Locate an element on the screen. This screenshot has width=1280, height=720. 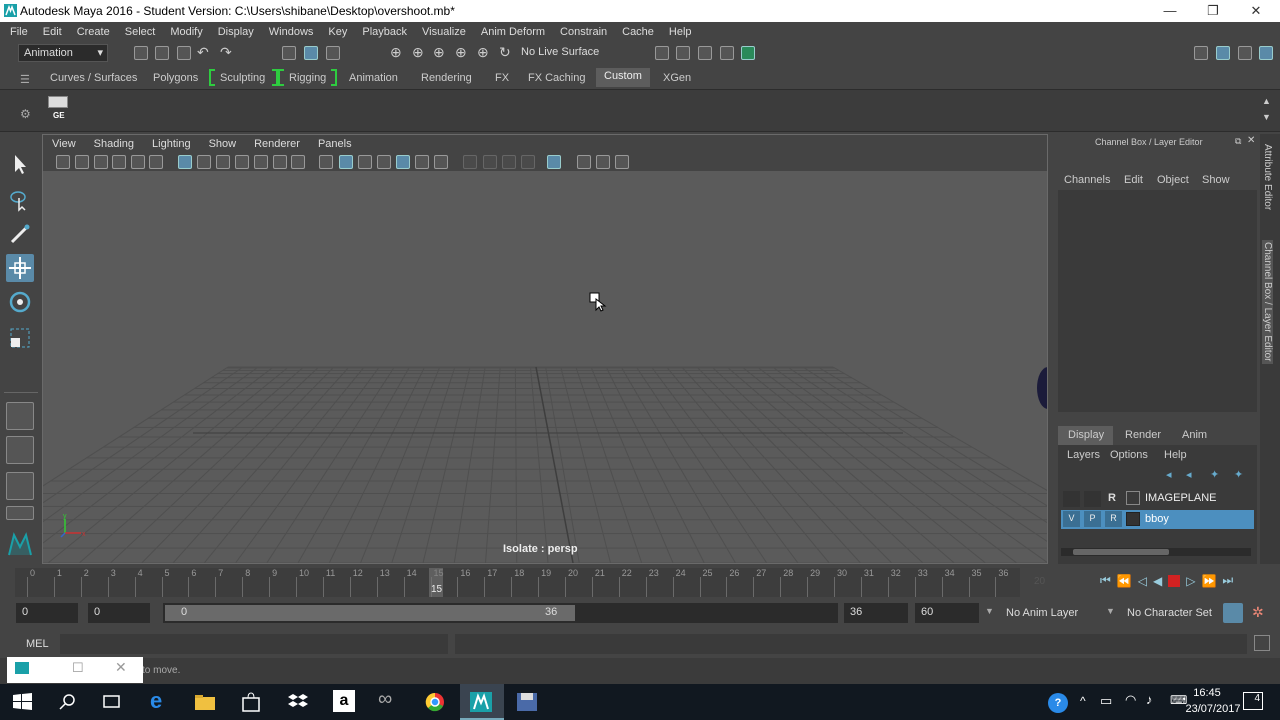
persp-outliner-layout-icon is located at coordinates (20, 486).